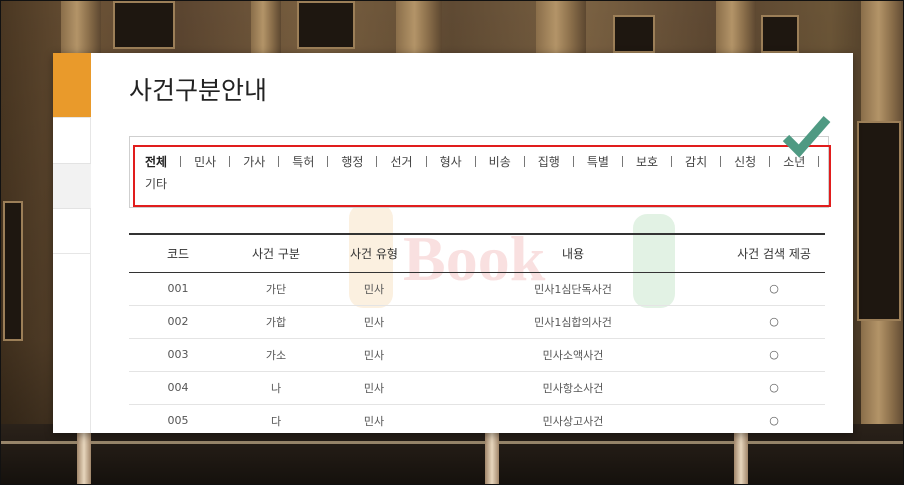 This screenshot has height=485, width=904. What do you see at coordinates (178, 420) in the screenshot?
I see `cell-code: 005` at bounding box center [178, 420].